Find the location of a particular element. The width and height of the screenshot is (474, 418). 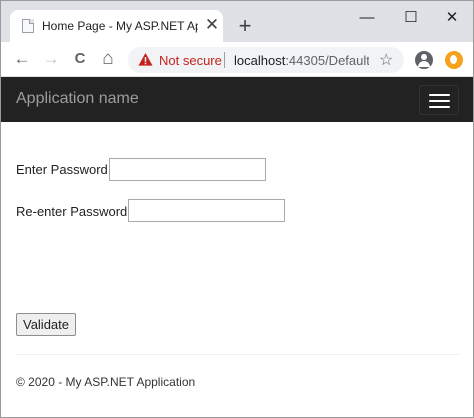

tab-strip: Home Page - My ASP.NET Applic ✕ + — ☐ ✕ is located at coordinates (237, 21).